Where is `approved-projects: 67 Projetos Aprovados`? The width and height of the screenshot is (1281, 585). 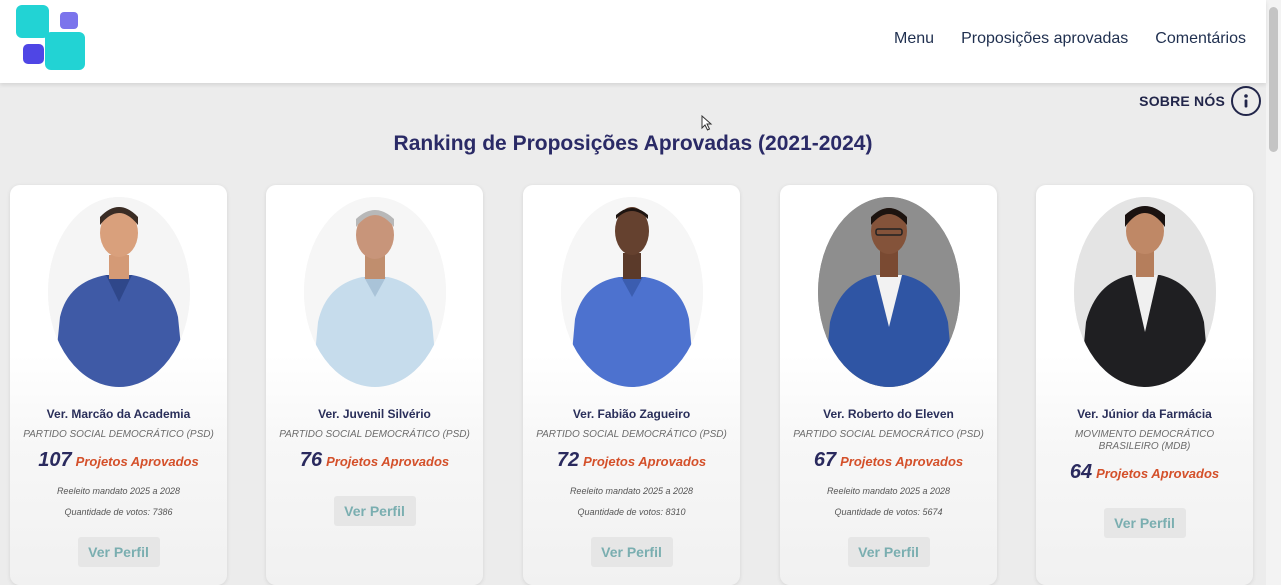
approved-projects: 67 Projetos Aprovados is located at coordinates (888, 460).